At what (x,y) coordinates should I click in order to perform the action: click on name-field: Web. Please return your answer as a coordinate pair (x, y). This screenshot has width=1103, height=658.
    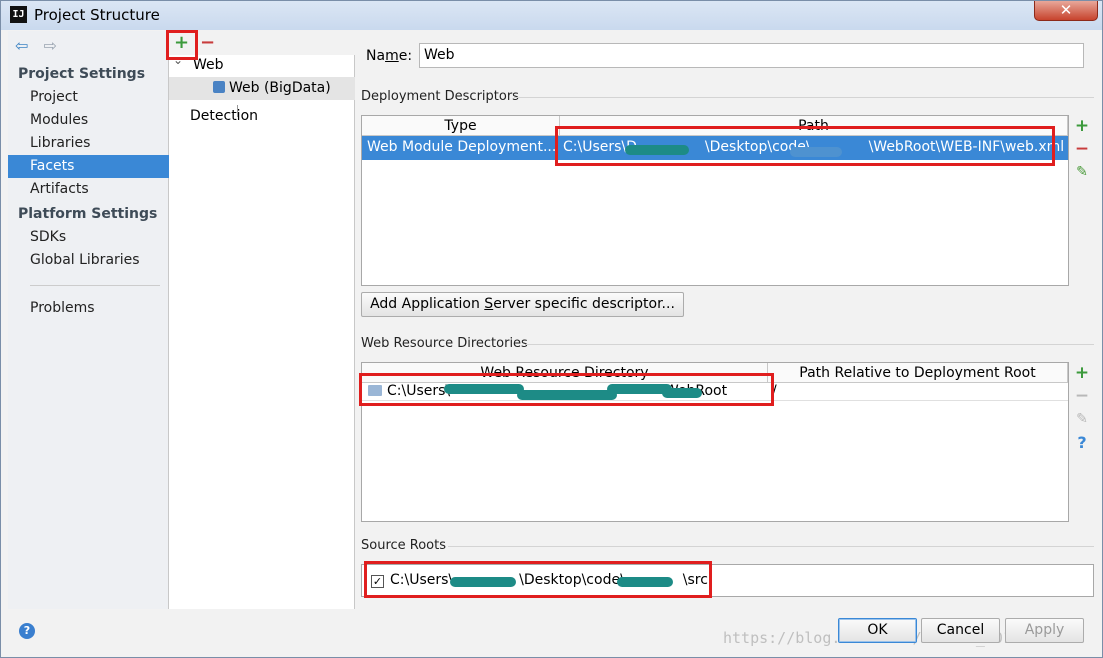
    Looking at the image, I should click on (751, 55).